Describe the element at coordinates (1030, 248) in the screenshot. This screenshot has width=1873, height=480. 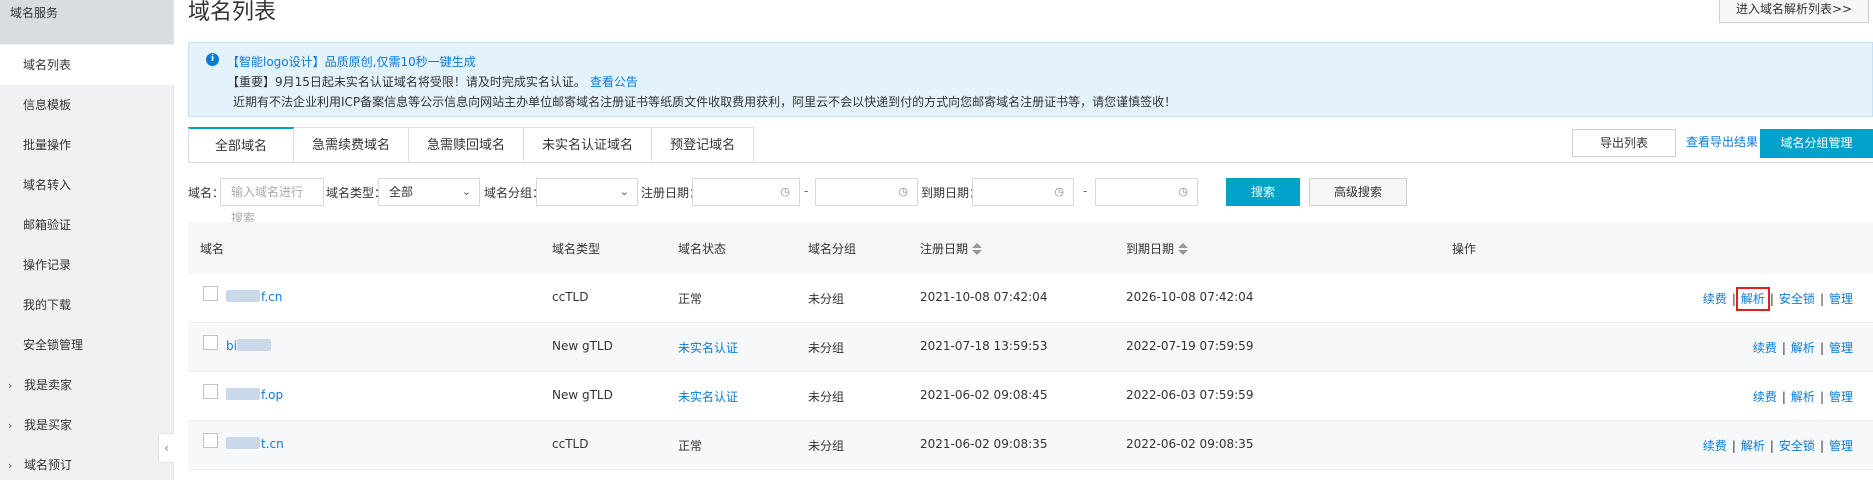
I see `table-header: 域名 域名类型 域名状态 域名分组 注册日期 到期日期 操作` at that location.